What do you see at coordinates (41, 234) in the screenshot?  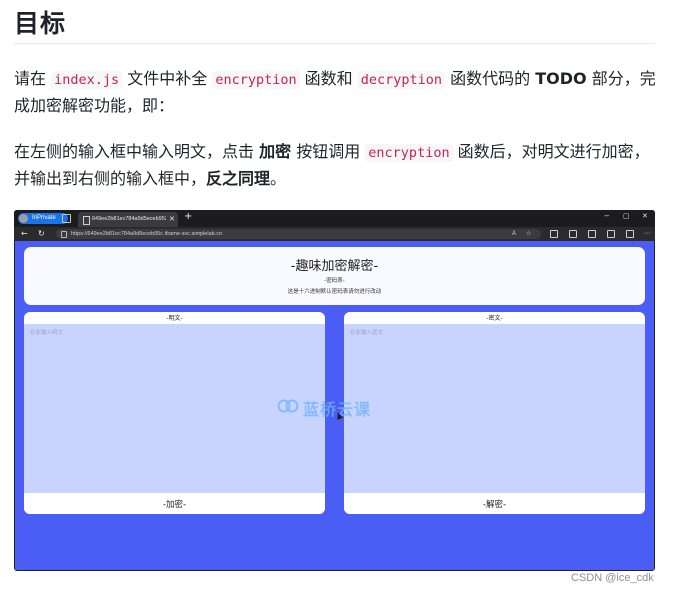 I see `refresh-icon: ↻` at bounding box center [41, 234].